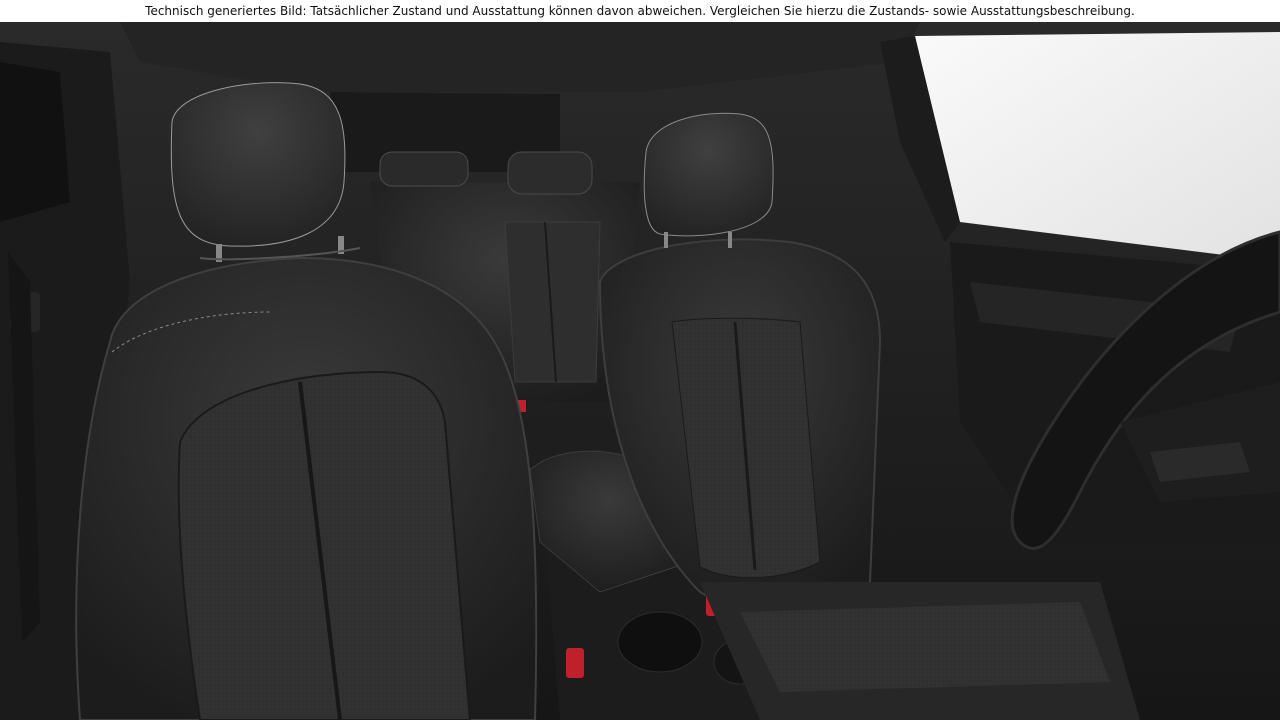 This screenshot has width=1280, height=720. Describe the element at coordinates (550, 173) in the screenshot. I see `rear-headrest-center` at that location.